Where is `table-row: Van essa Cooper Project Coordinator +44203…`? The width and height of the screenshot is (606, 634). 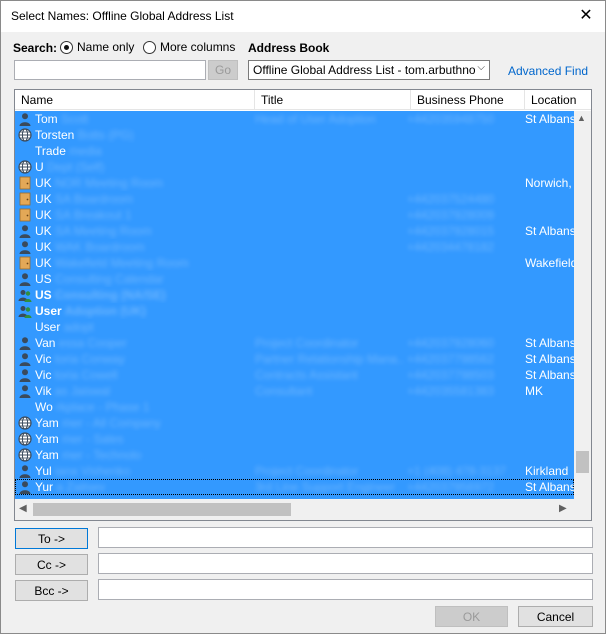
table-row: Van essa Cooper Project Coordinator +44203… is located at coordinates (294, 343).